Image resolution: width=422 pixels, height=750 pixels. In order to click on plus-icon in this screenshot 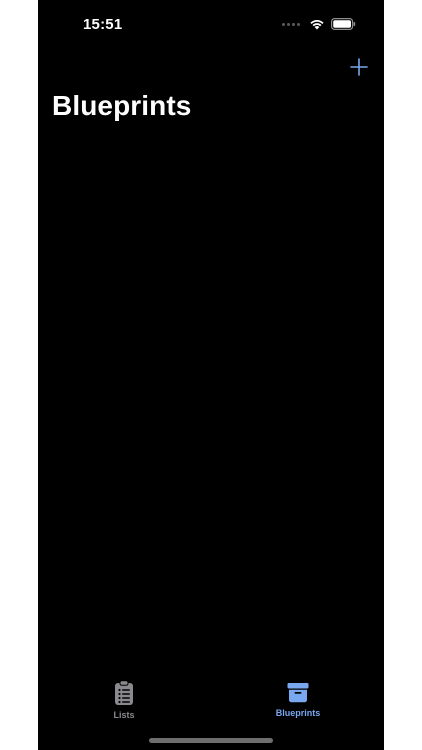, I will do `click(359, 67)`.